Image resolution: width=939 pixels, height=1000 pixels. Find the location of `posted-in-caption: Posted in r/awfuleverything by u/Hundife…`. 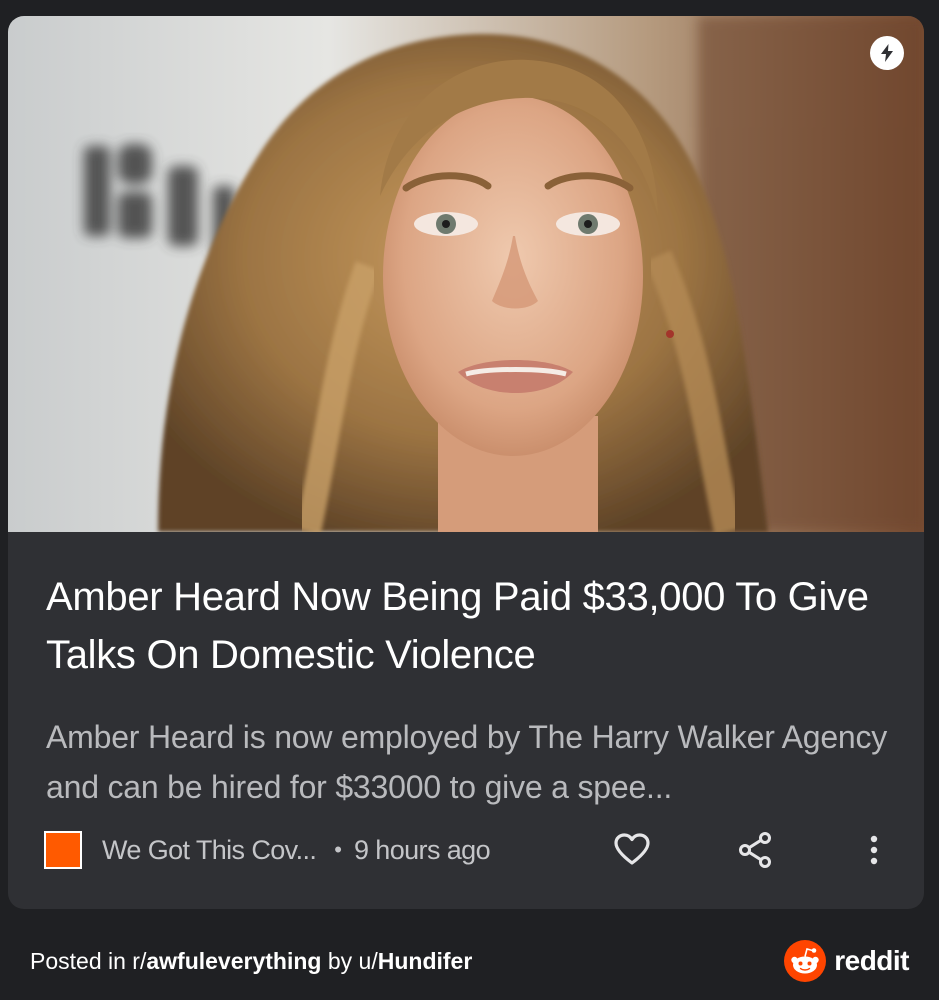

posted-in-caption: Posted in r/awfuleverything by u/Hundife… is located at coordinates (251, 961).